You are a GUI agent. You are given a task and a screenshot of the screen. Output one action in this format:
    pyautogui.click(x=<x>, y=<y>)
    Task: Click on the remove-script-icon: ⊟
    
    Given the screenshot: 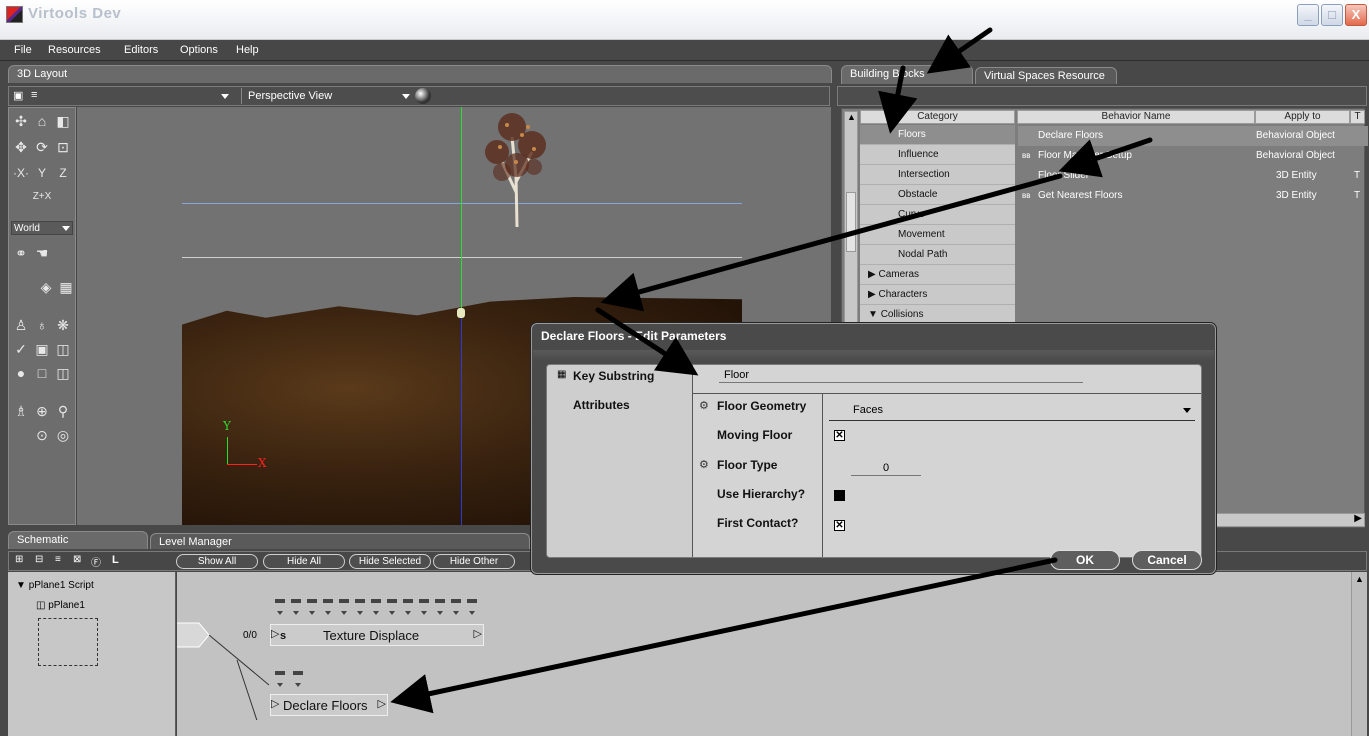 What is the action you would take?
    pyautogui.click(x=39, y=559)
    